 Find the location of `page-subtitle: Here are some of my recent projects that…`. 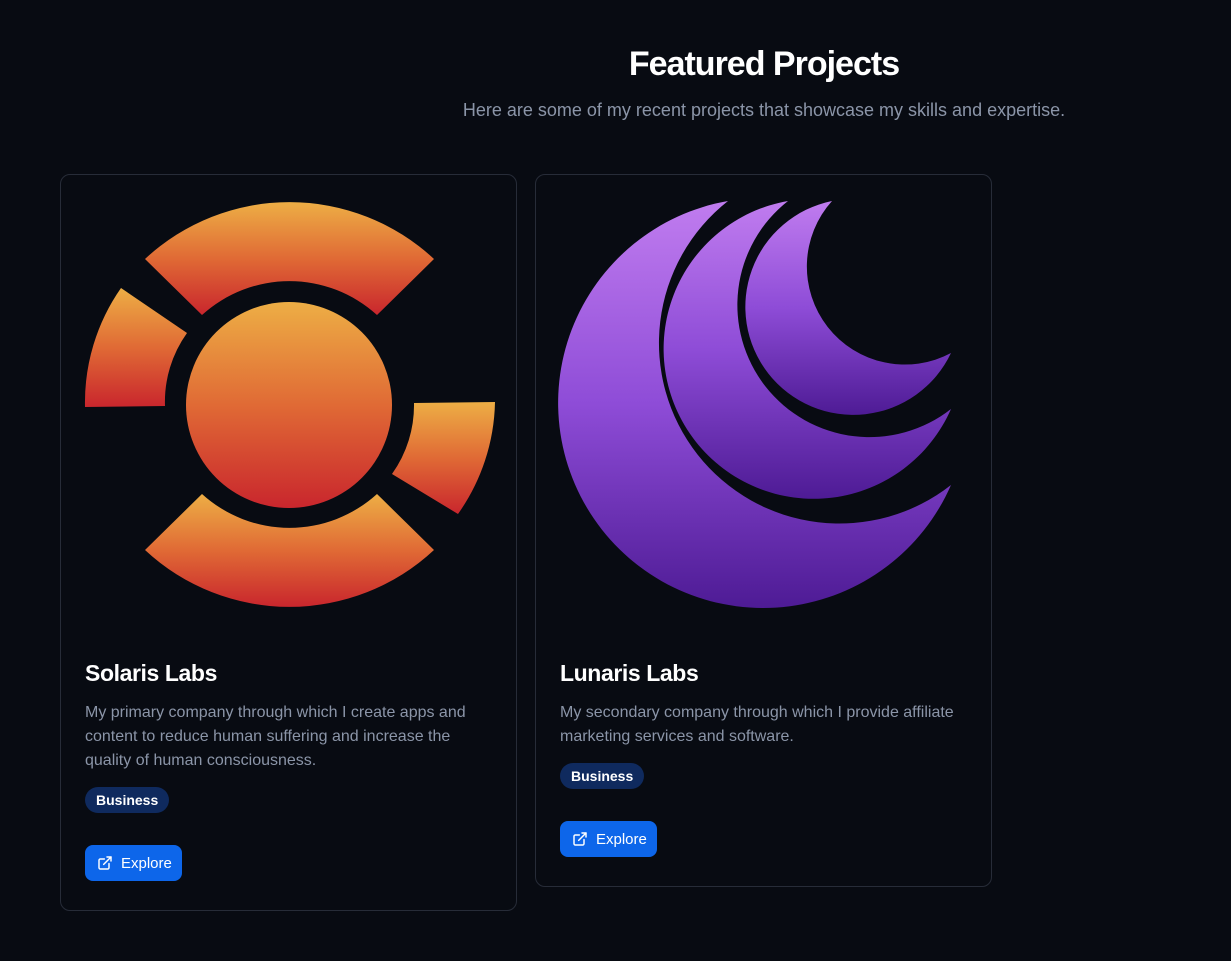

page-subtitle: Here are some of my recent projects that… is located at coordinates (764, 110).